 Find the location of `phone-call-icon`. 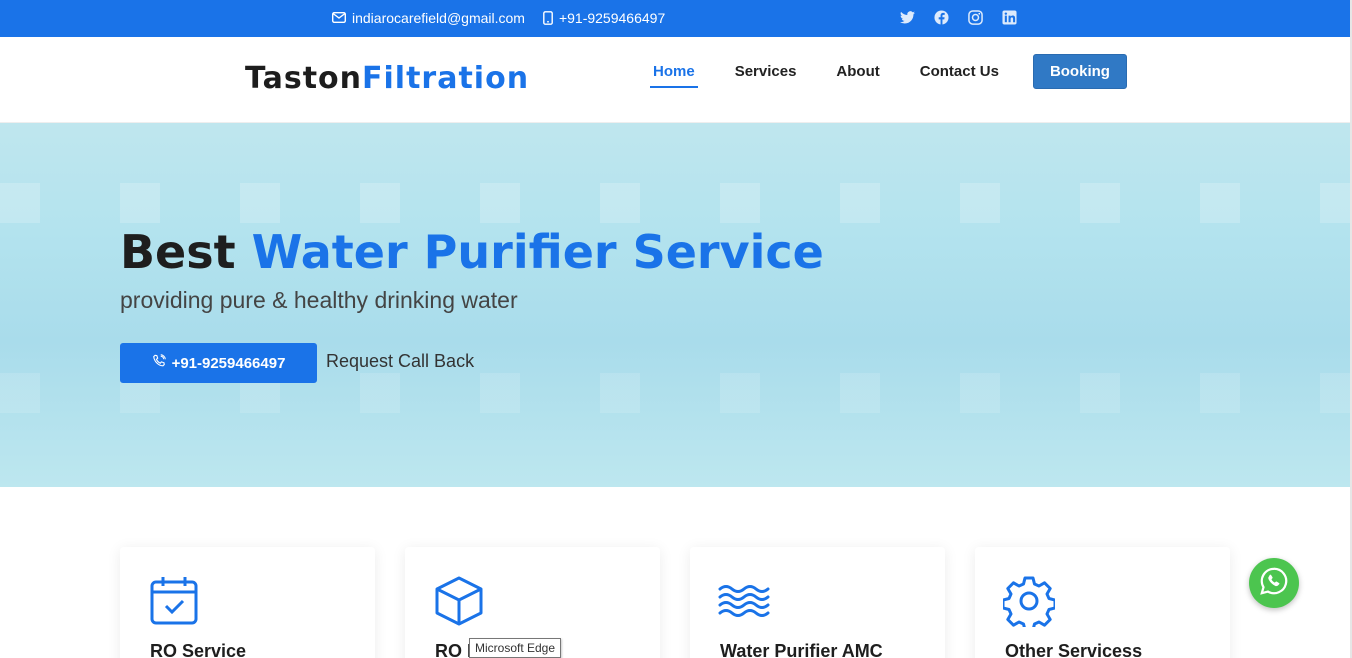

phone-call-icon is located at coordinates (159, 363).